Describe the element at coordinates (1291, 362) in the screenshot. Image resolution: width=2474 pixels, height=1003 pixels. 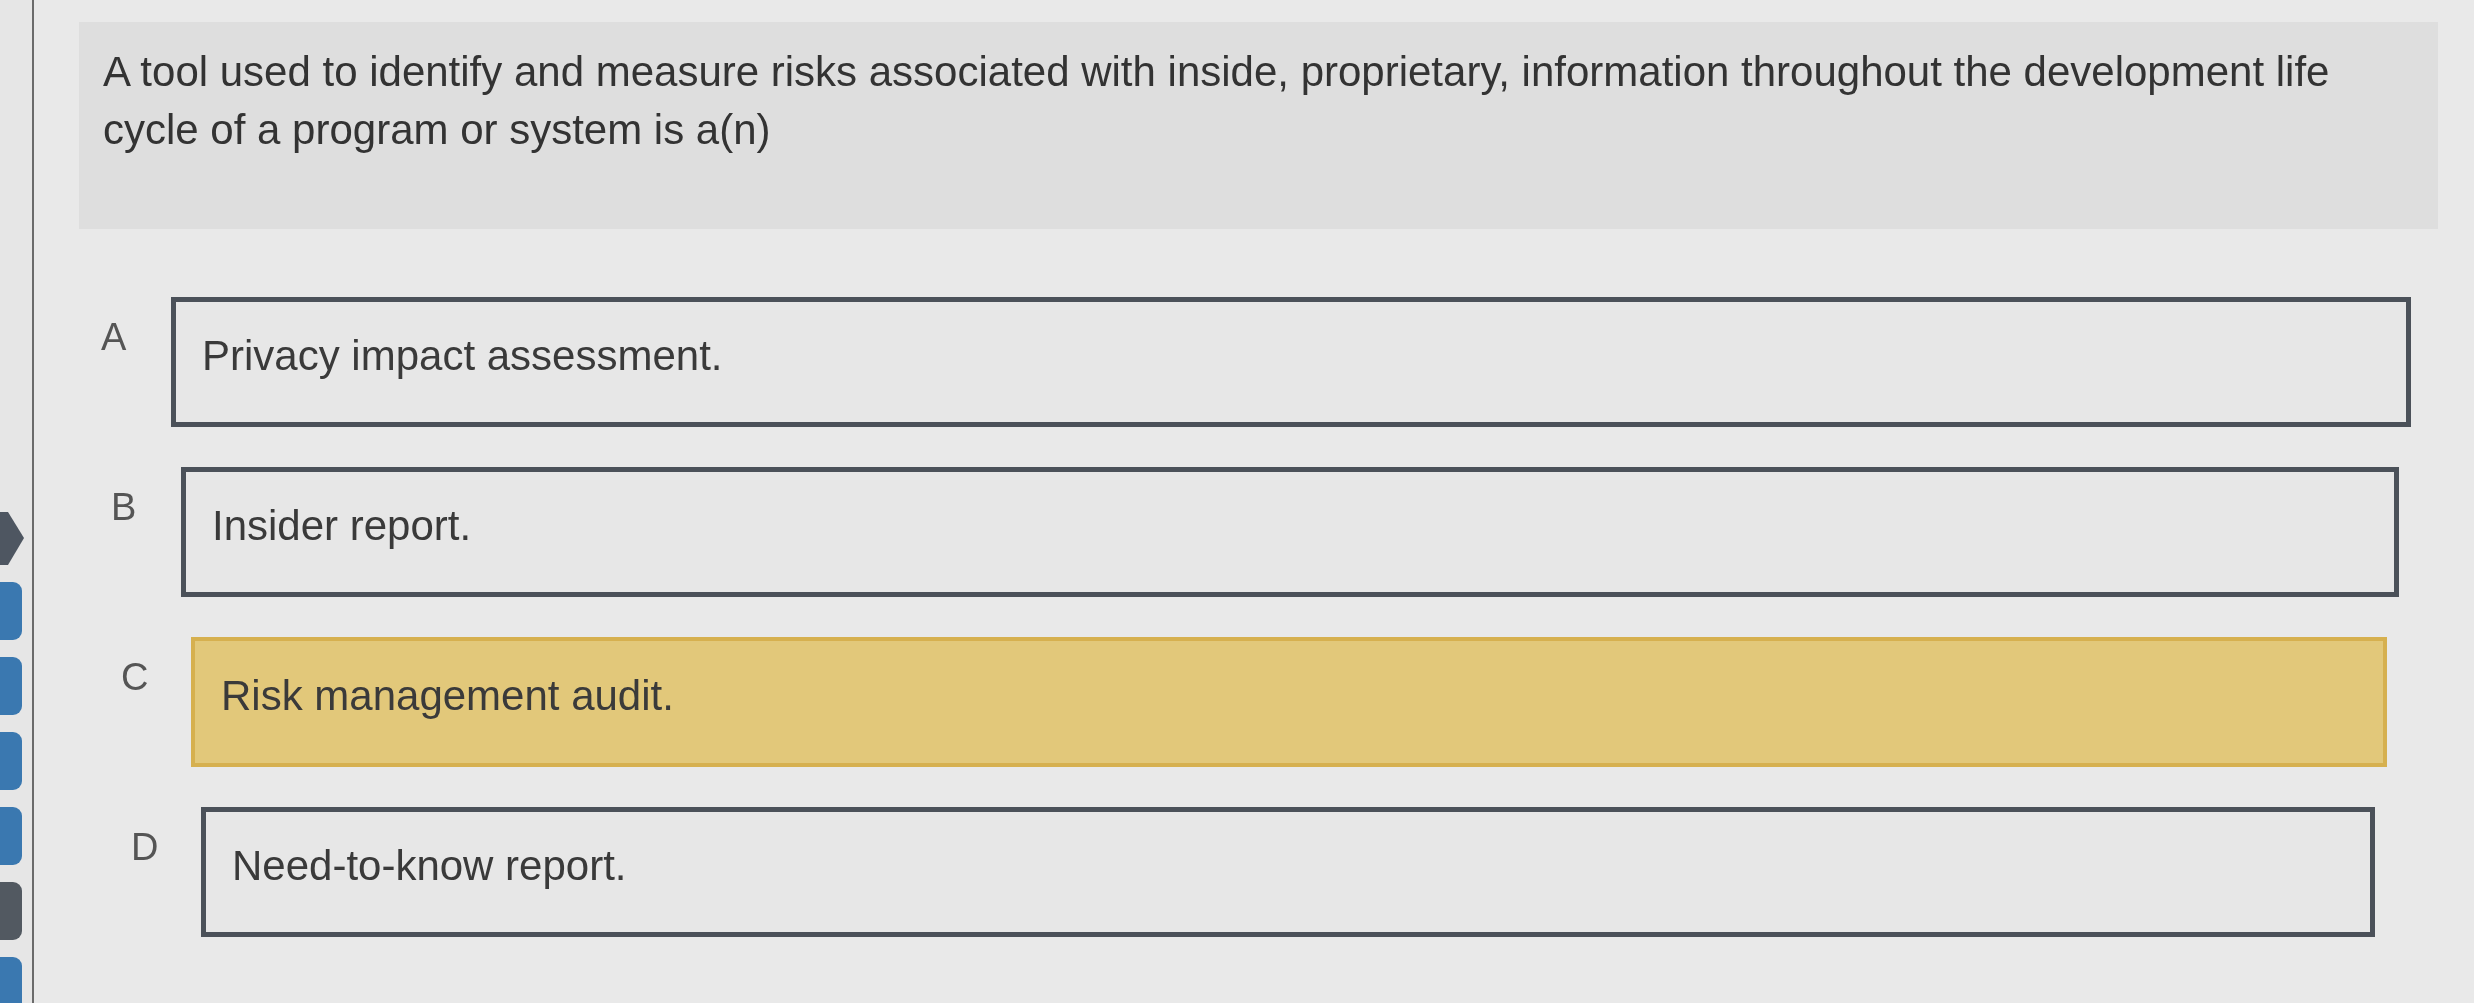
I see `answer-option: Privacy impact assessment.` at that location.